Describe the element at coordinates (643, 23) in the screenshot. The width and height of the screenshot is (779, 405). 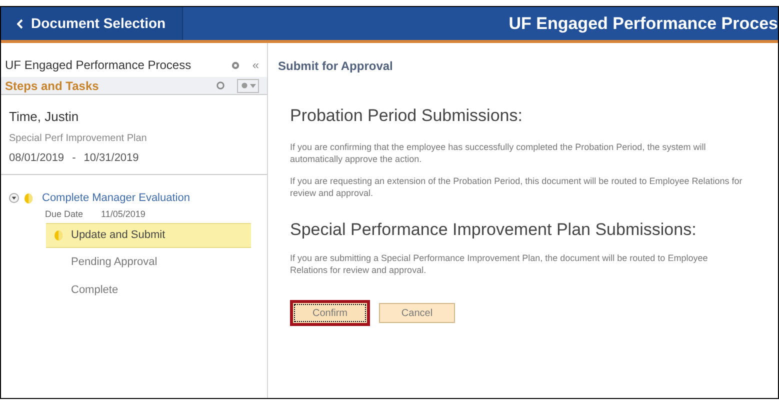
I see `page-title: UF Engaged Performance Proces` at that location.